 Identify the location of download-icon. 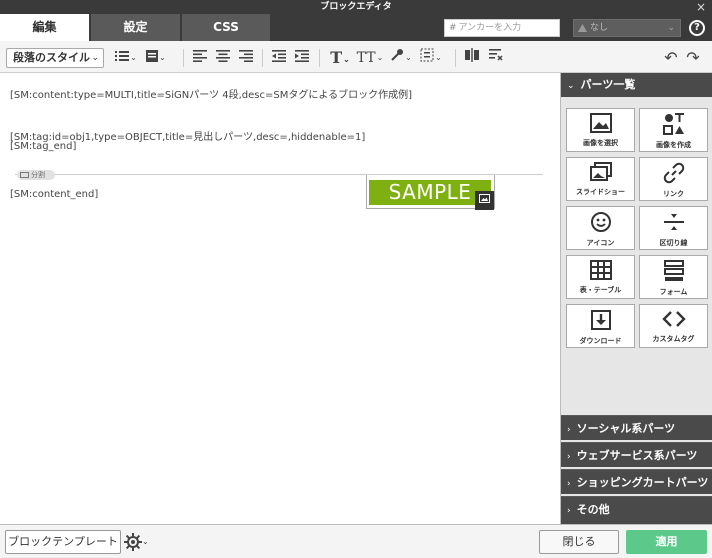
(600, 322).